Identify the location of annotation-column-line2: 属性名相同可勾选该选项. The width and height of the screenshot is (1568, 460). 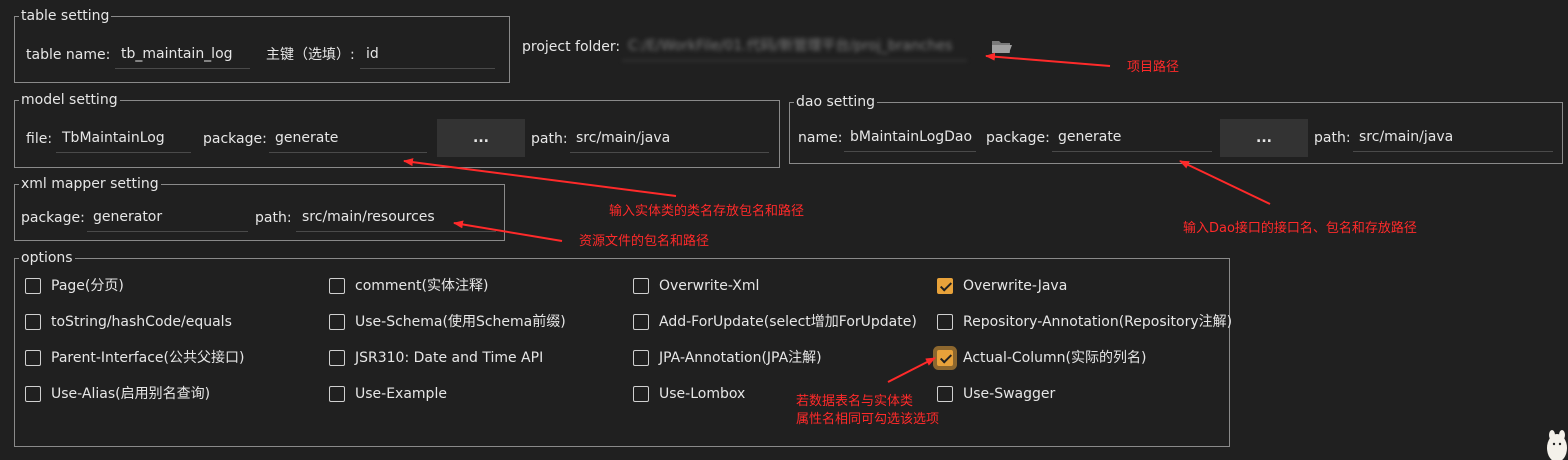
(868, 419).